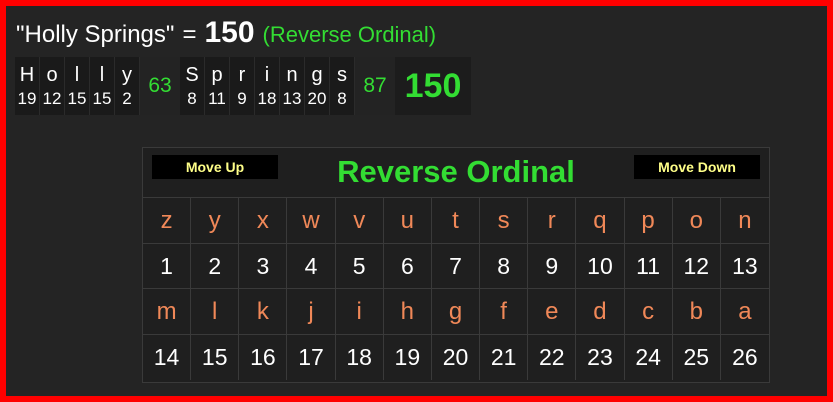  What do you see at coordinates (192, 75) in the screenshot?
I see `breakdown-letter: S` at bounding box center [192, 75].